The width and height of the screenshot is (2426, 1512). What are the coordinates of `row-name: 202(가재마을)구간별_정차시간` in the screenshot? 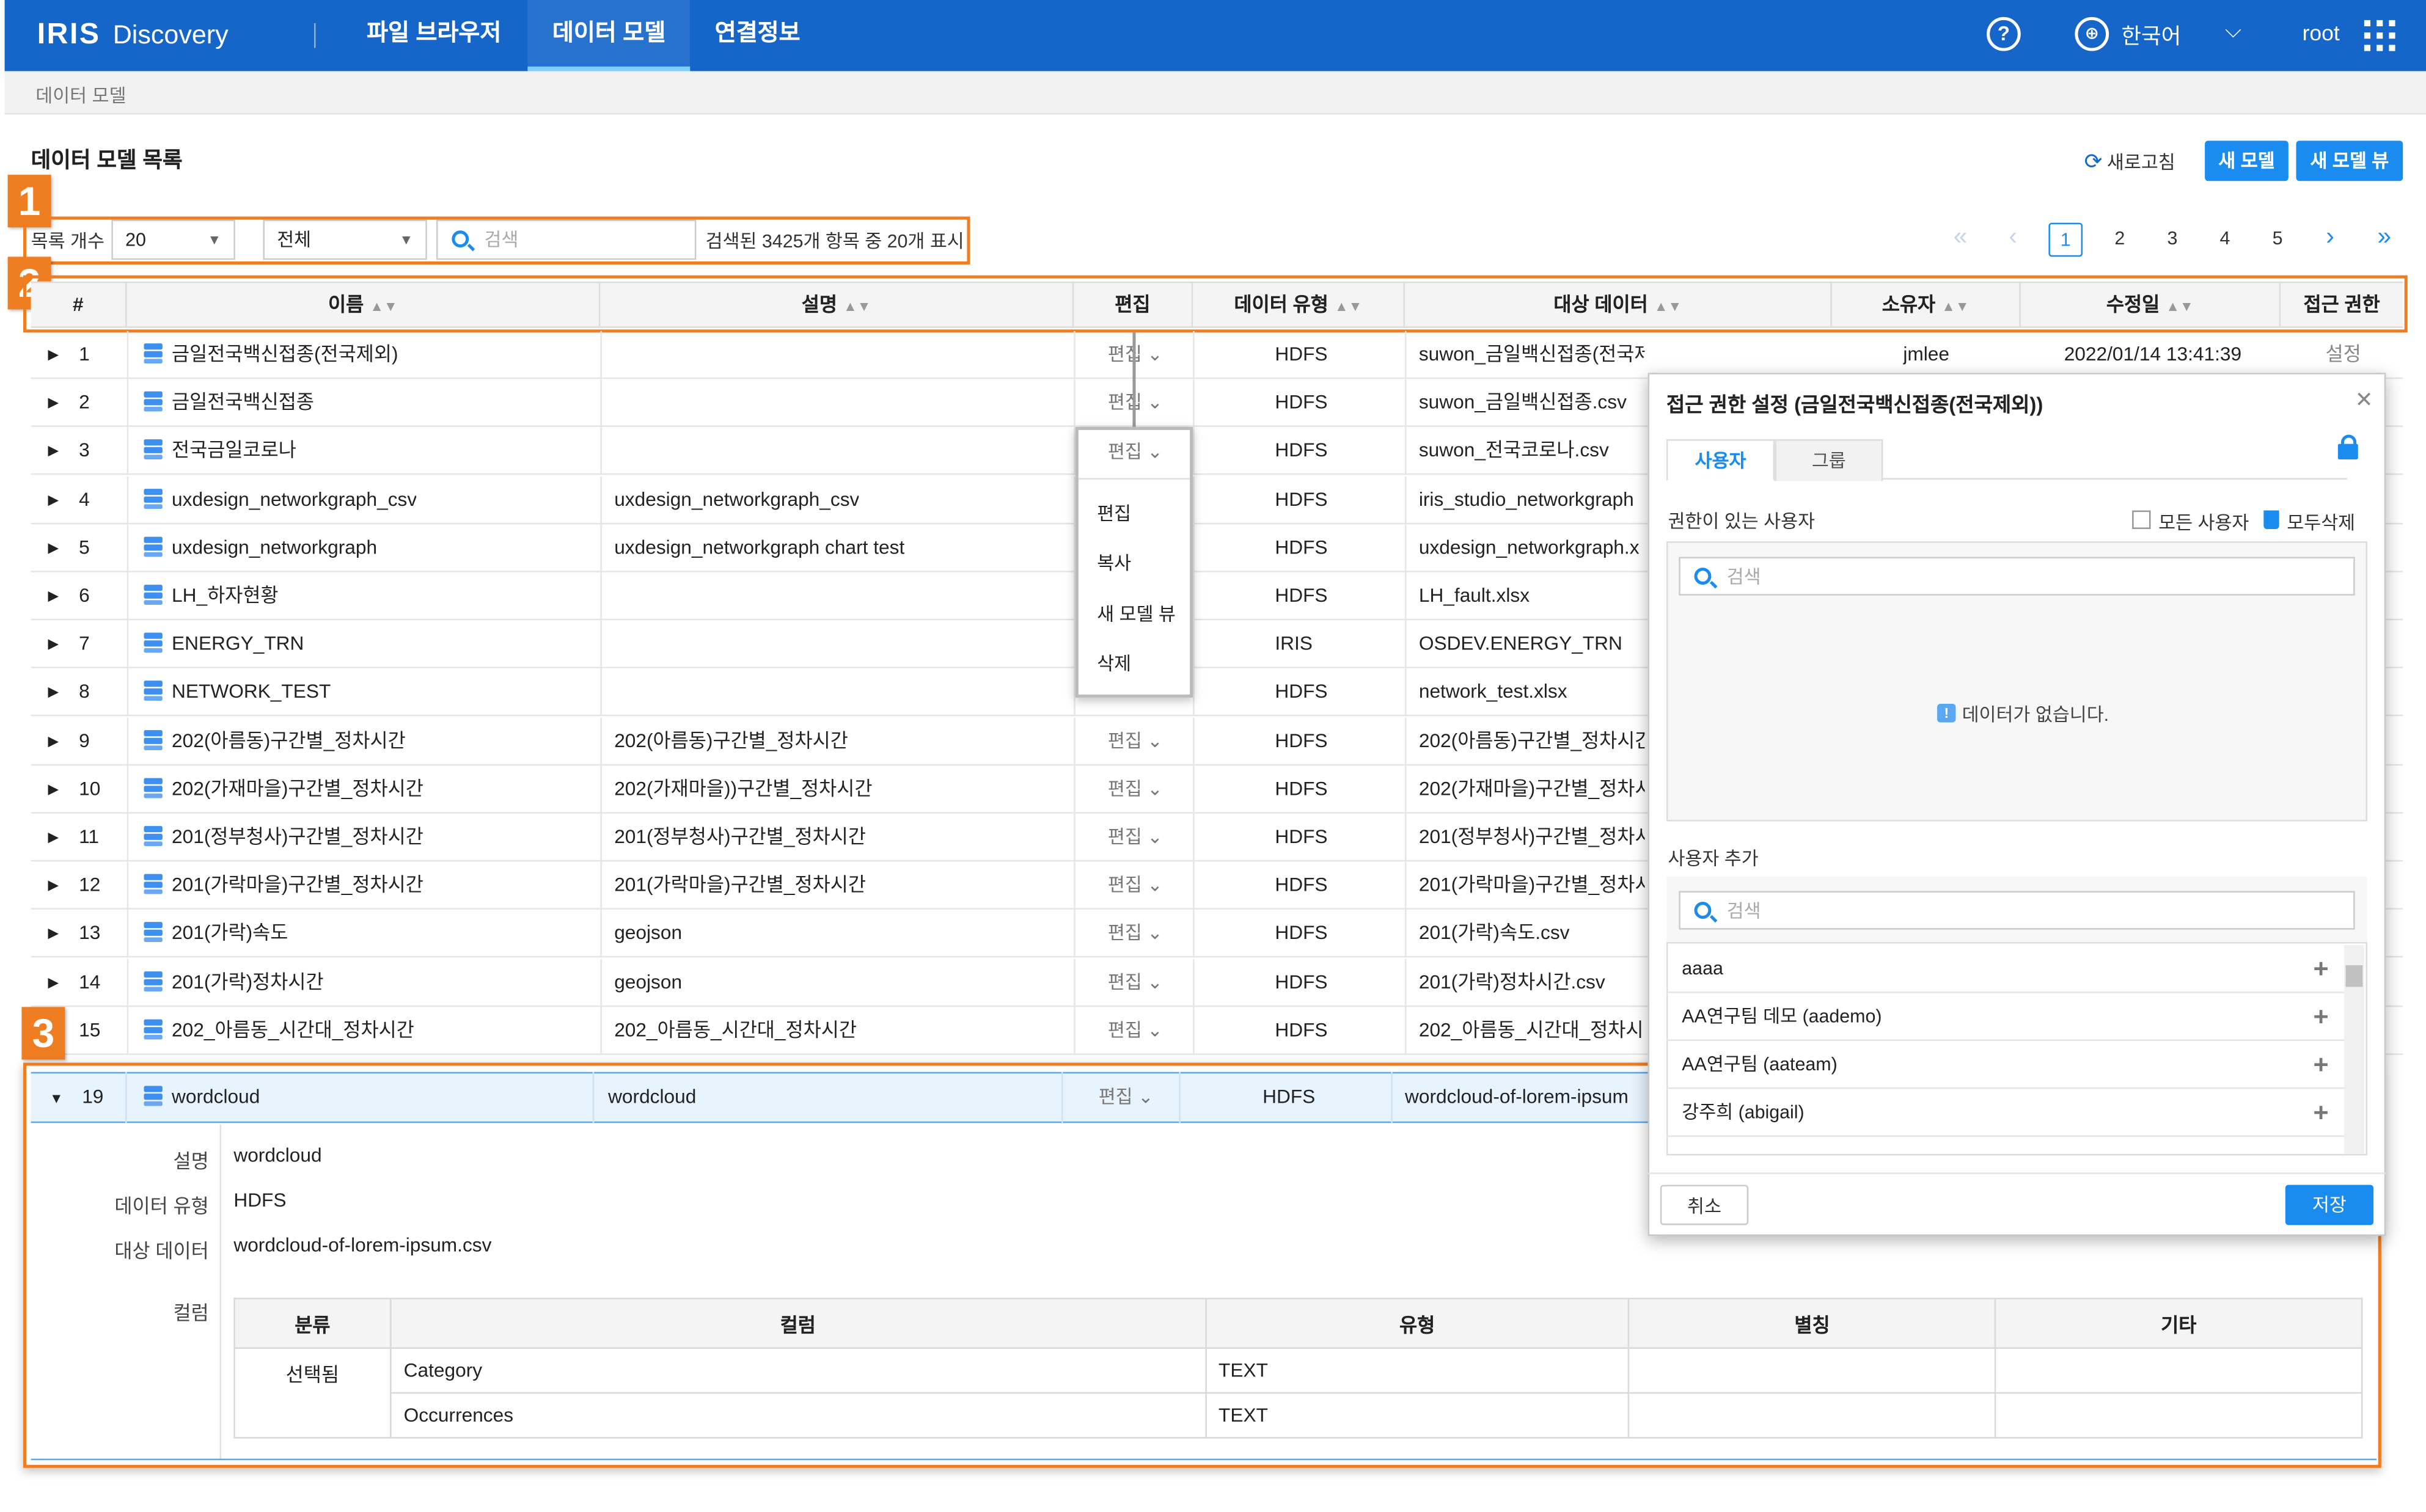 It's located at (283, 789).